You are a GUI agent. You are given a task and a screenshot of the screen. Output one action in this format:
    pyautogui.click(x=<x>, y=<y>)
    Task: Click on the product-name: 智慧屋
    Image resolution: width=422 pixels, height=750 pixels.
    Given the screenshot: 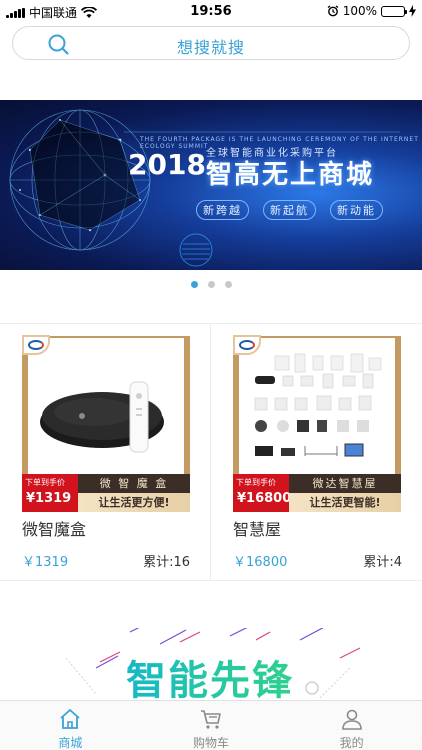 What is the action you would take?
    pyautogui.click(x=257, y=528)
    